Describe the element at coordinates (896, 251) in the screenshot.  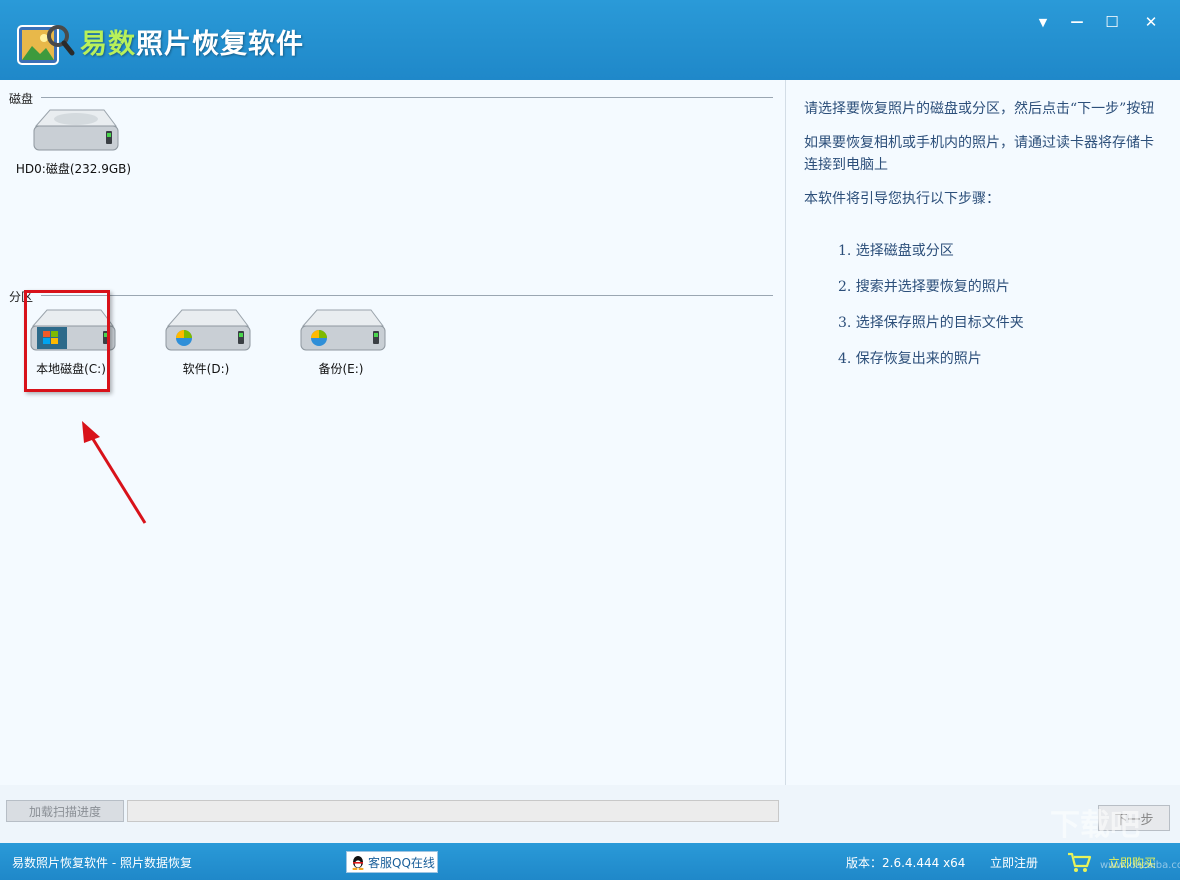
I see `step-item: 1. 选择磁盘或分区` at that location.